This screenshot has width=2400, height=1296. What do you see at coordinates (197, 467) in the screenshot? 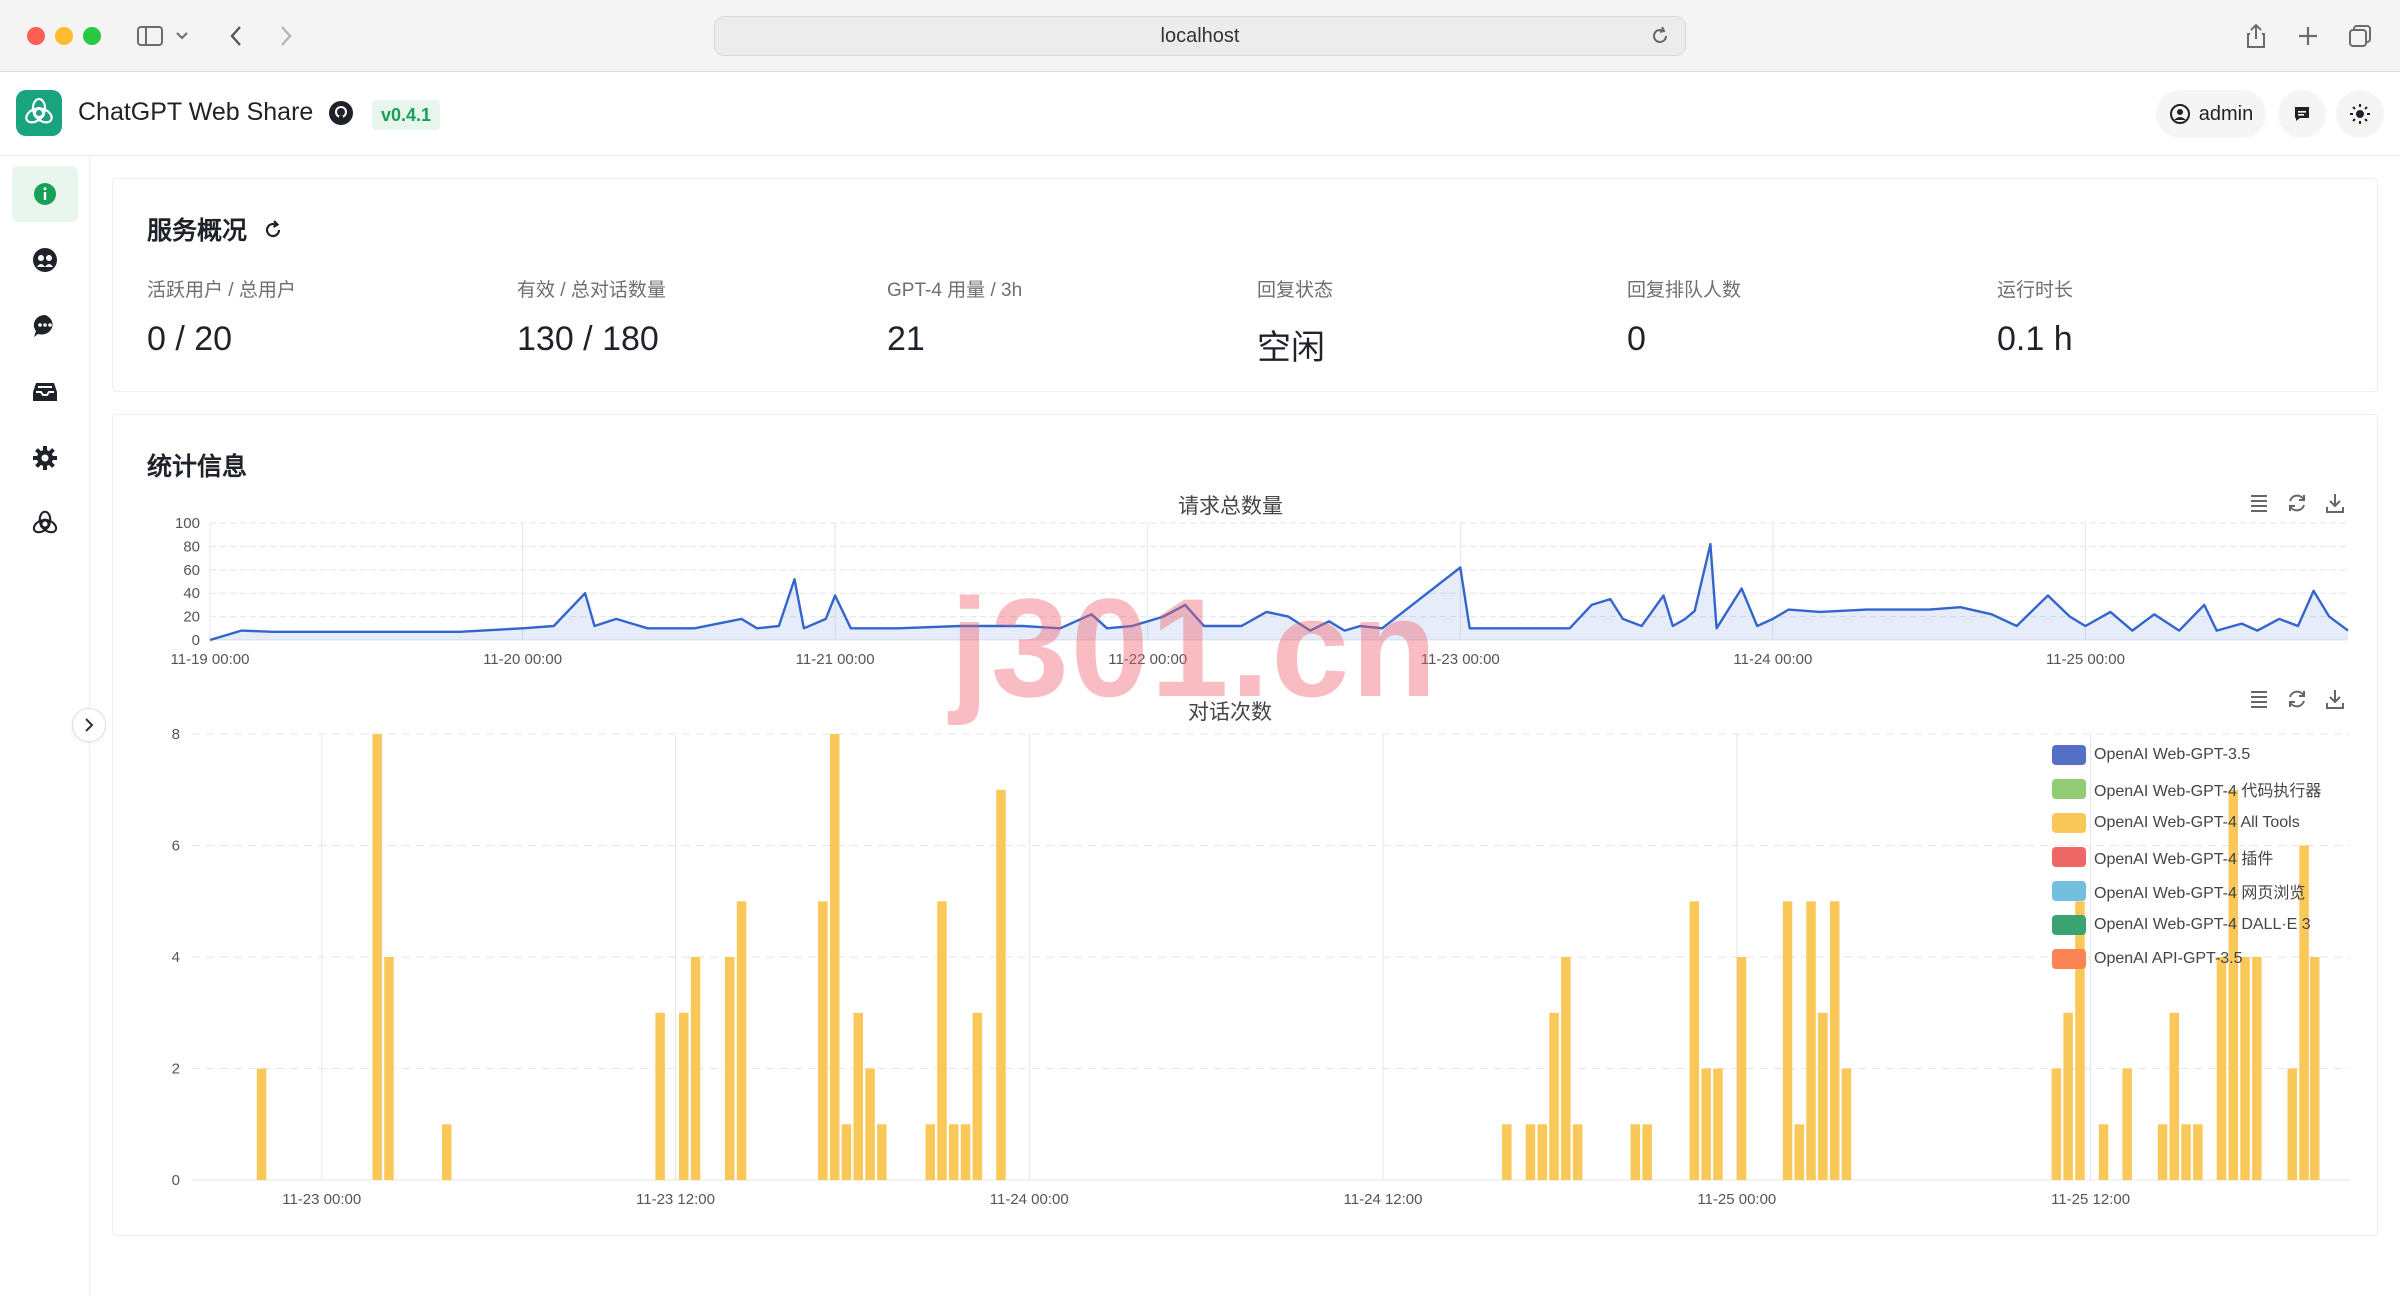
I see `statistics-title: 统计信息` at bounding box center [197, 467].